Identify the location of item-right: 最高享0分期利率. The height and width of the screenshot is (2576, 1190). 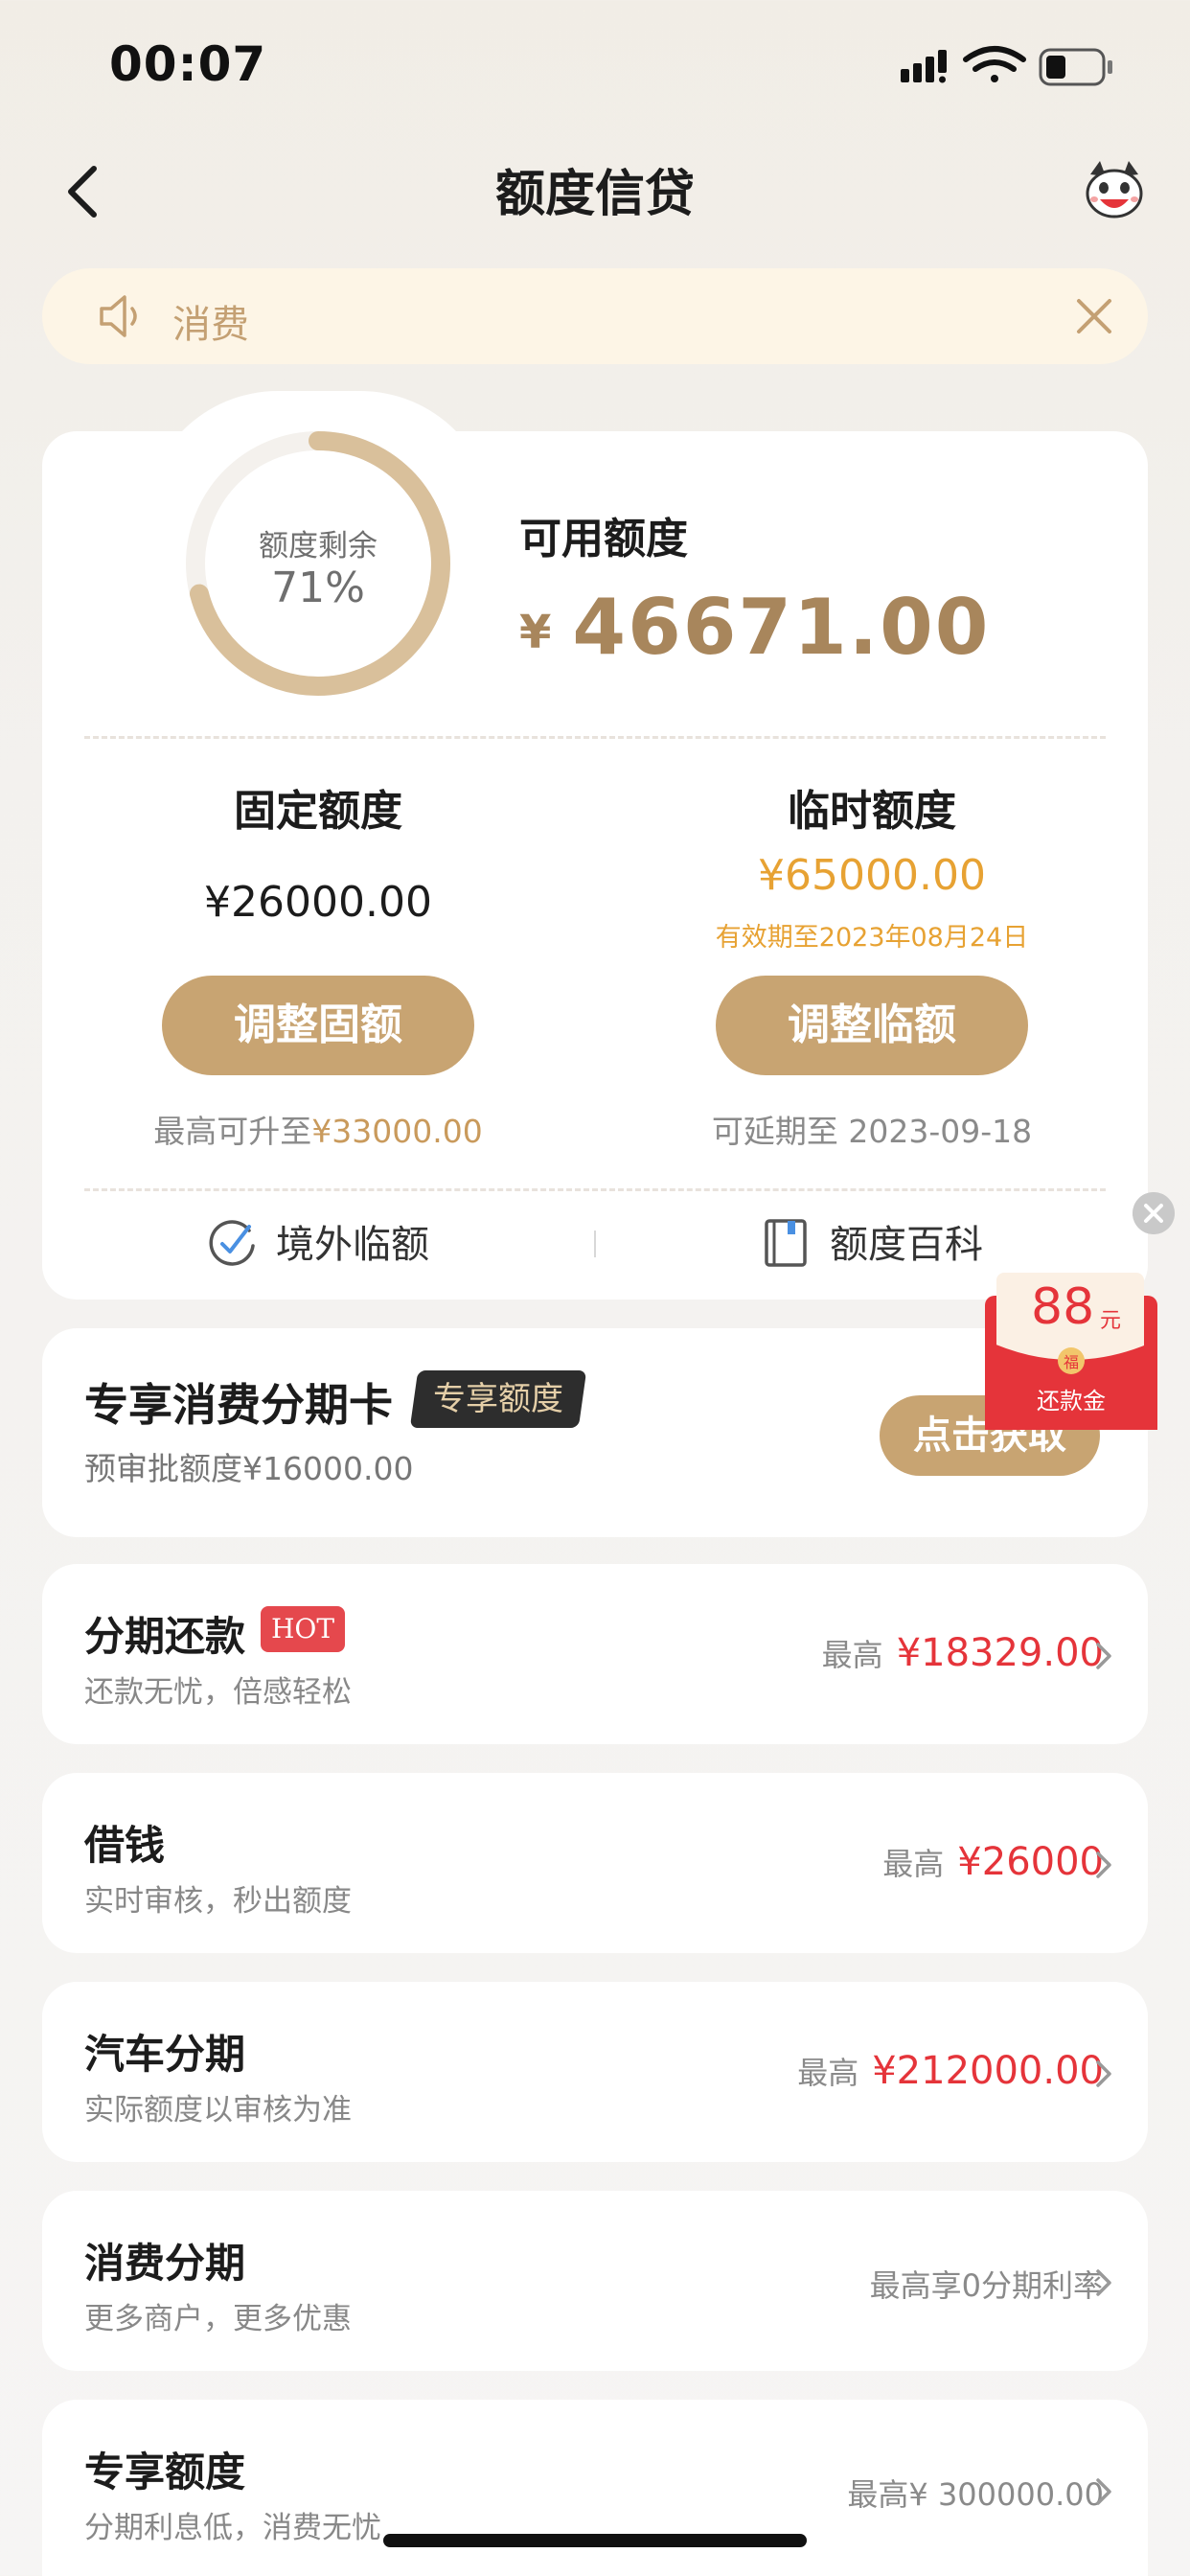
(987, 2284).